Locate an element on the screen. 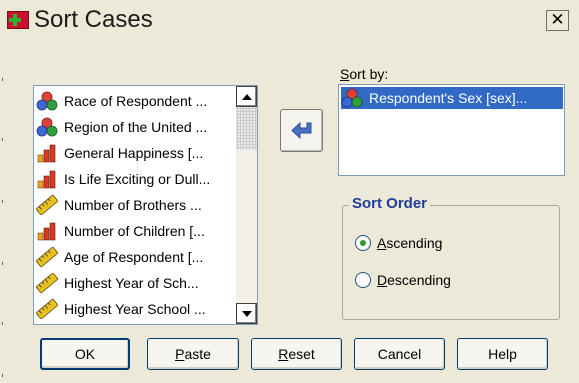 This screenshot has width=579, height=383. sort-order-title: Sort Order is located at coordinates (390, 203).